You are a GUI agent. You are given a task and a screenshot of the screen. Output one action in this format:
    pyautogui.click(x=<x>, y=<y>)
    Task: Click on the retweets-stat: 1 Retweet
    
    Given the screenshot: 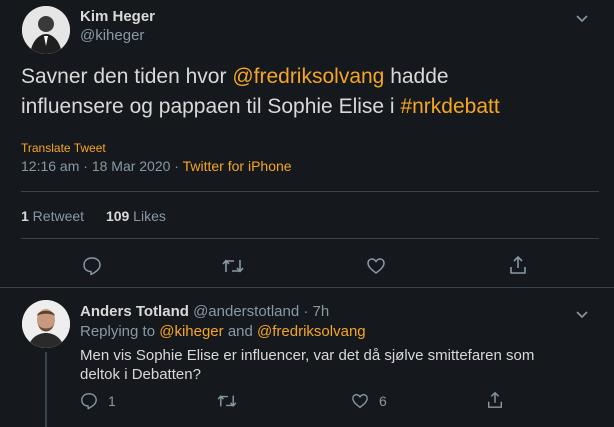 What is the action you would take?
    pyautogui.click(x=52, y=216)
    